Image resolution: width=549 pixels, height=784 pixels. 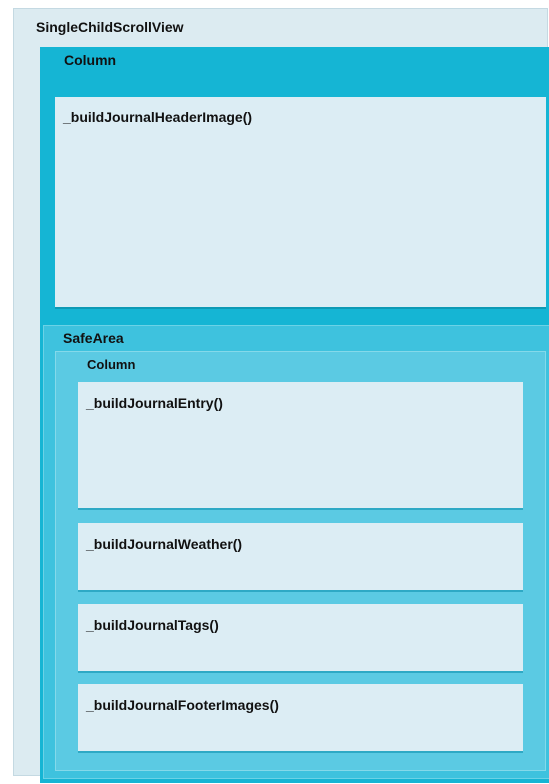 What do you see at coordinates (300, 446) in the screenshot?
I see `journal-entry-box: _buildJournalEntry()` at bounding box center [300, 446].